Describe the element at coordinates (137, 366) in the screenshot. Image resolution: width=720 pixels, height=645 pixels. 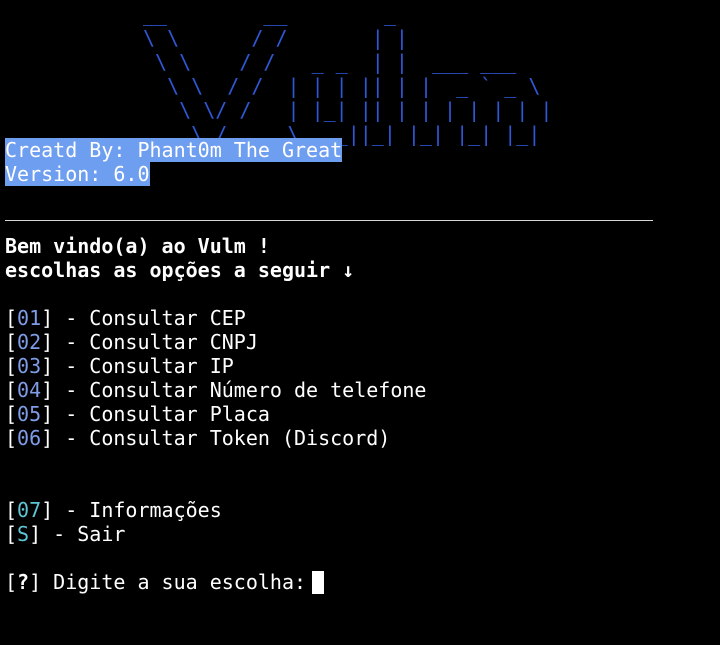
I see `menu-item-label: ] - Consultar IP` at that location.